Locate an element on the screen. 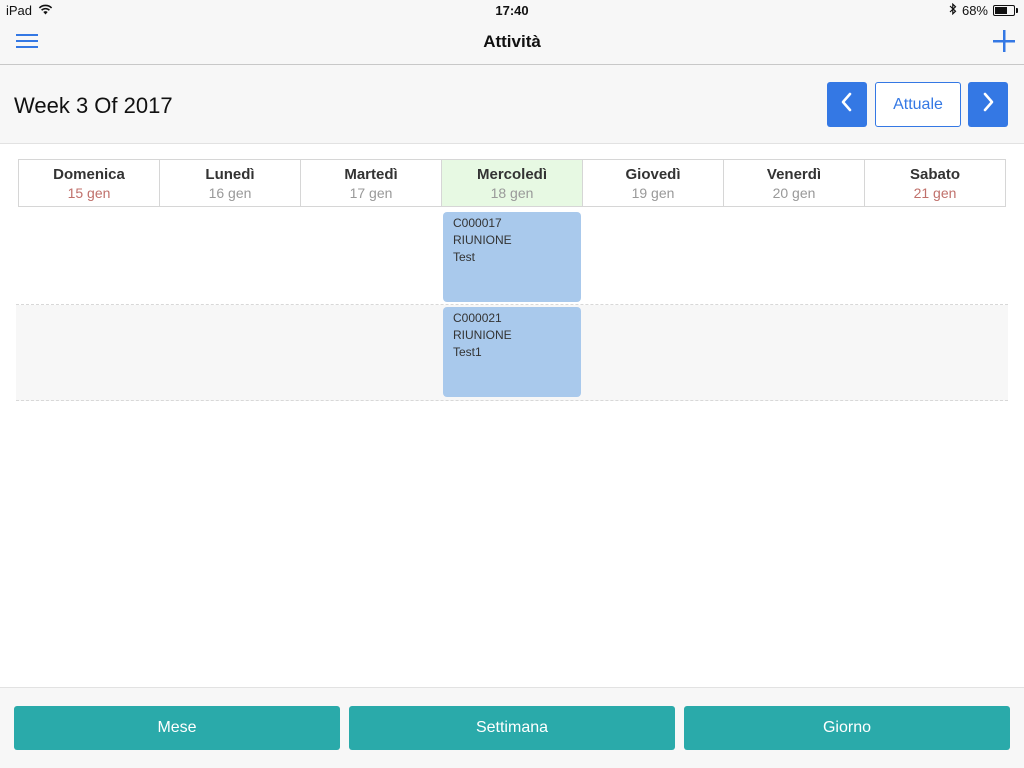 The width and height of the screenshot is (1024, 768). day-date: 18 gen is located at coordinates (512, 193).